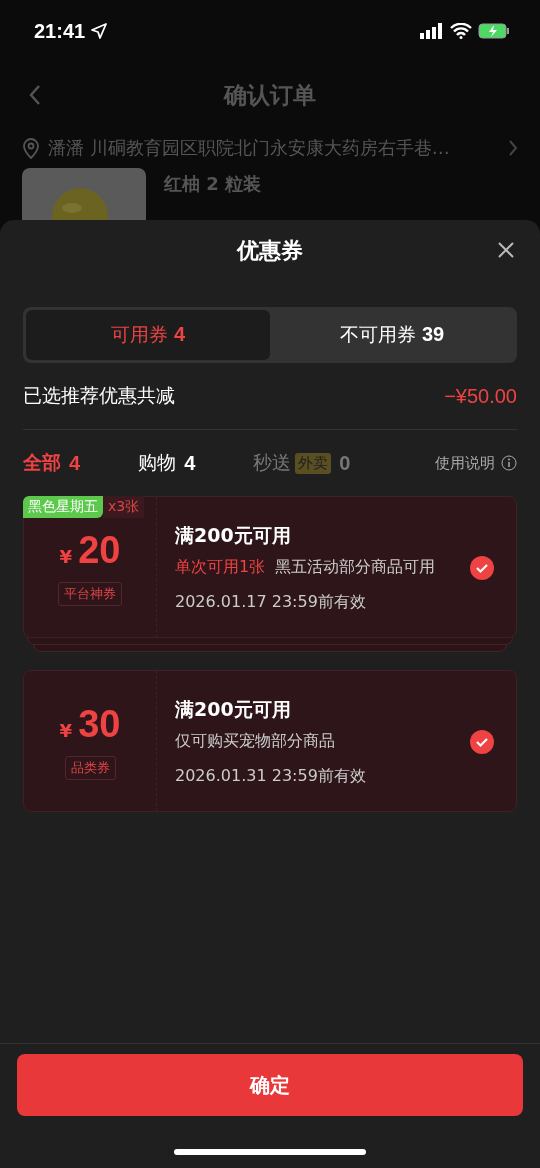  Describe the element at coordinates (90, 724) in the screenshot. I see `coupon-amount: ¥30` at that location.